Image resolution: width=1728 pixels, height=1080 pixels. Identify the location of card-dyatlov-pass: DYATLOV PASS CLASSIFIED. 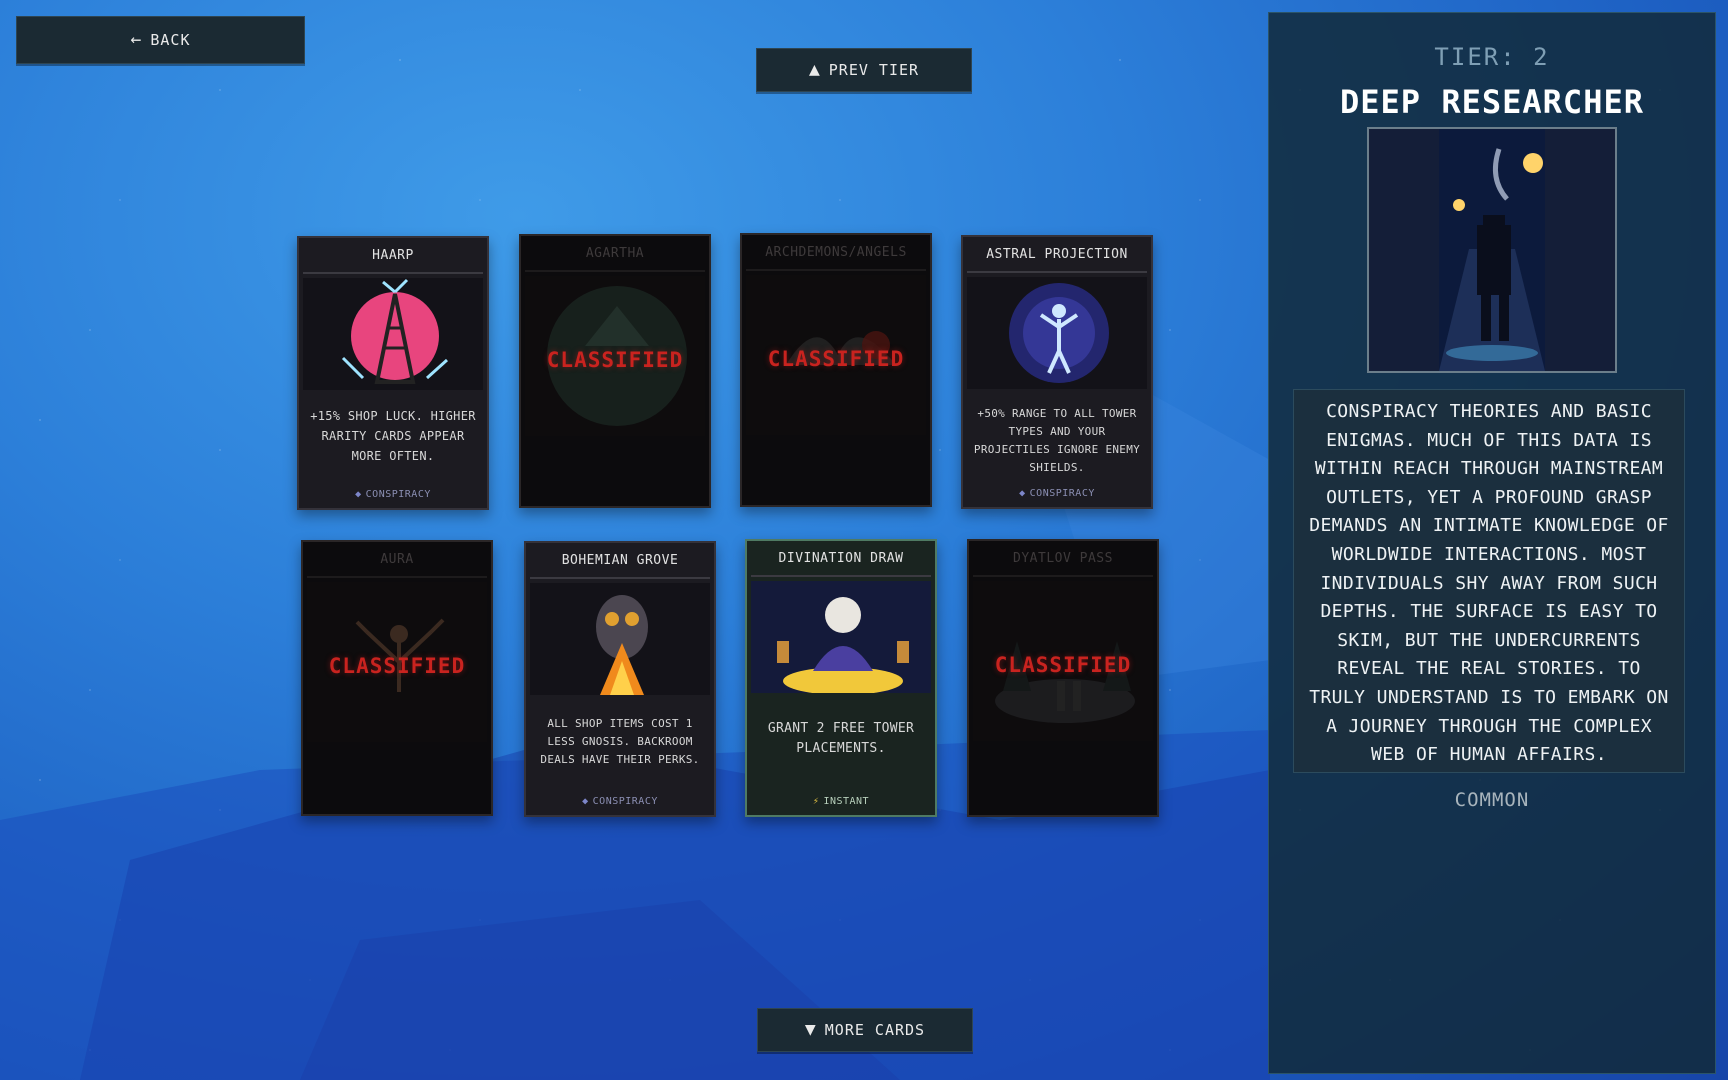
(1063, 678).